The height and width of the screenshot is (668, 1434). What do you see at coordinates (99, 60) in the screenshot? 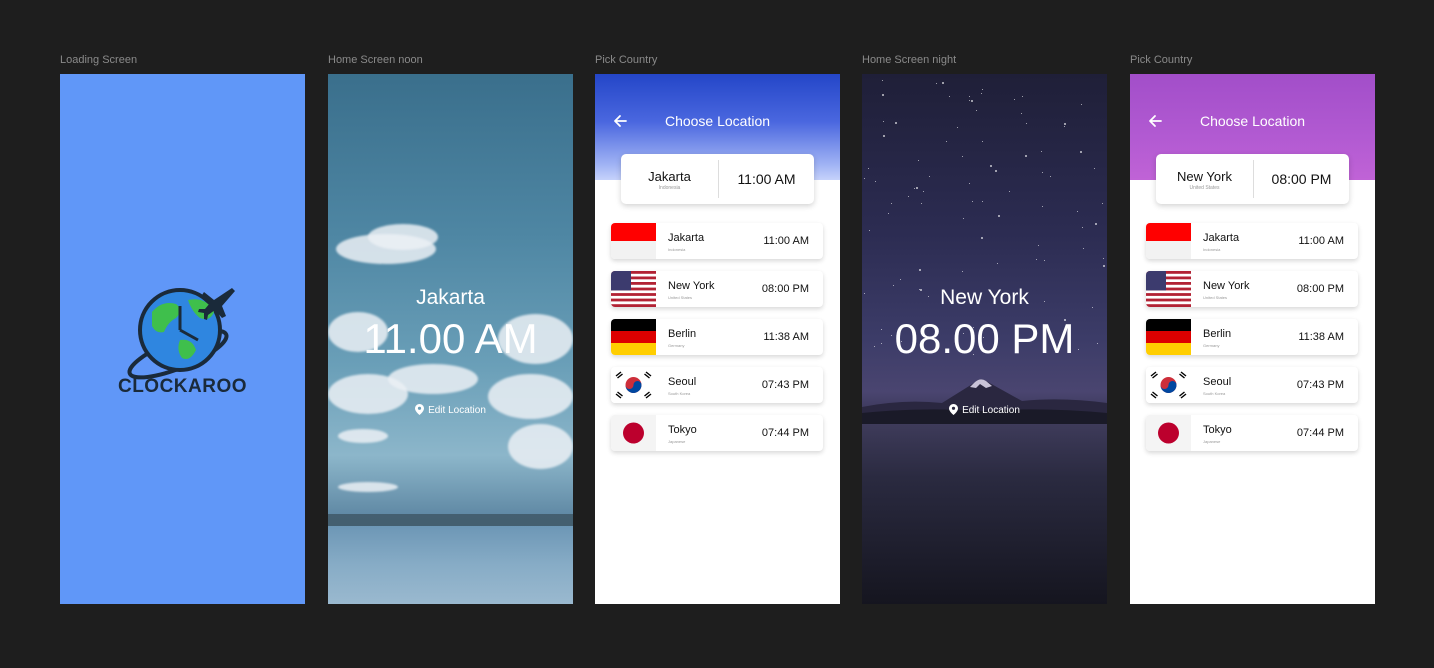
I see `frame-label-loading: Loading Screen` at bounding box center [99, 60].